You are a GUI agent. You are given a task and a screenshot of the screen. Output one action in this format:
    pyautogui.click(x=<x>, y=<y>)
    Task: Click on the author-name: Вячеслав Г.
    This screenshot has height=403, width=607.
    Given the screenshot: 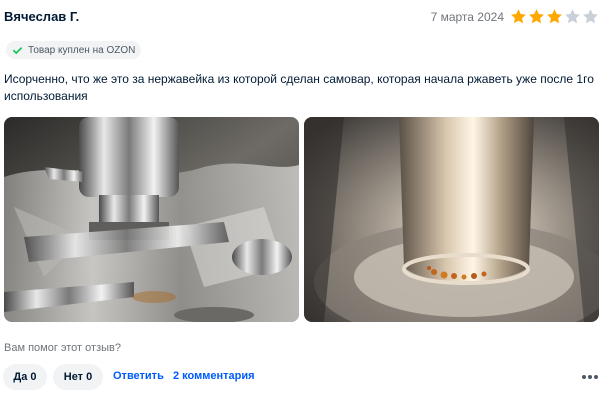 What is the action you would take?
    pyautogui.click(x=42, y=16)
    